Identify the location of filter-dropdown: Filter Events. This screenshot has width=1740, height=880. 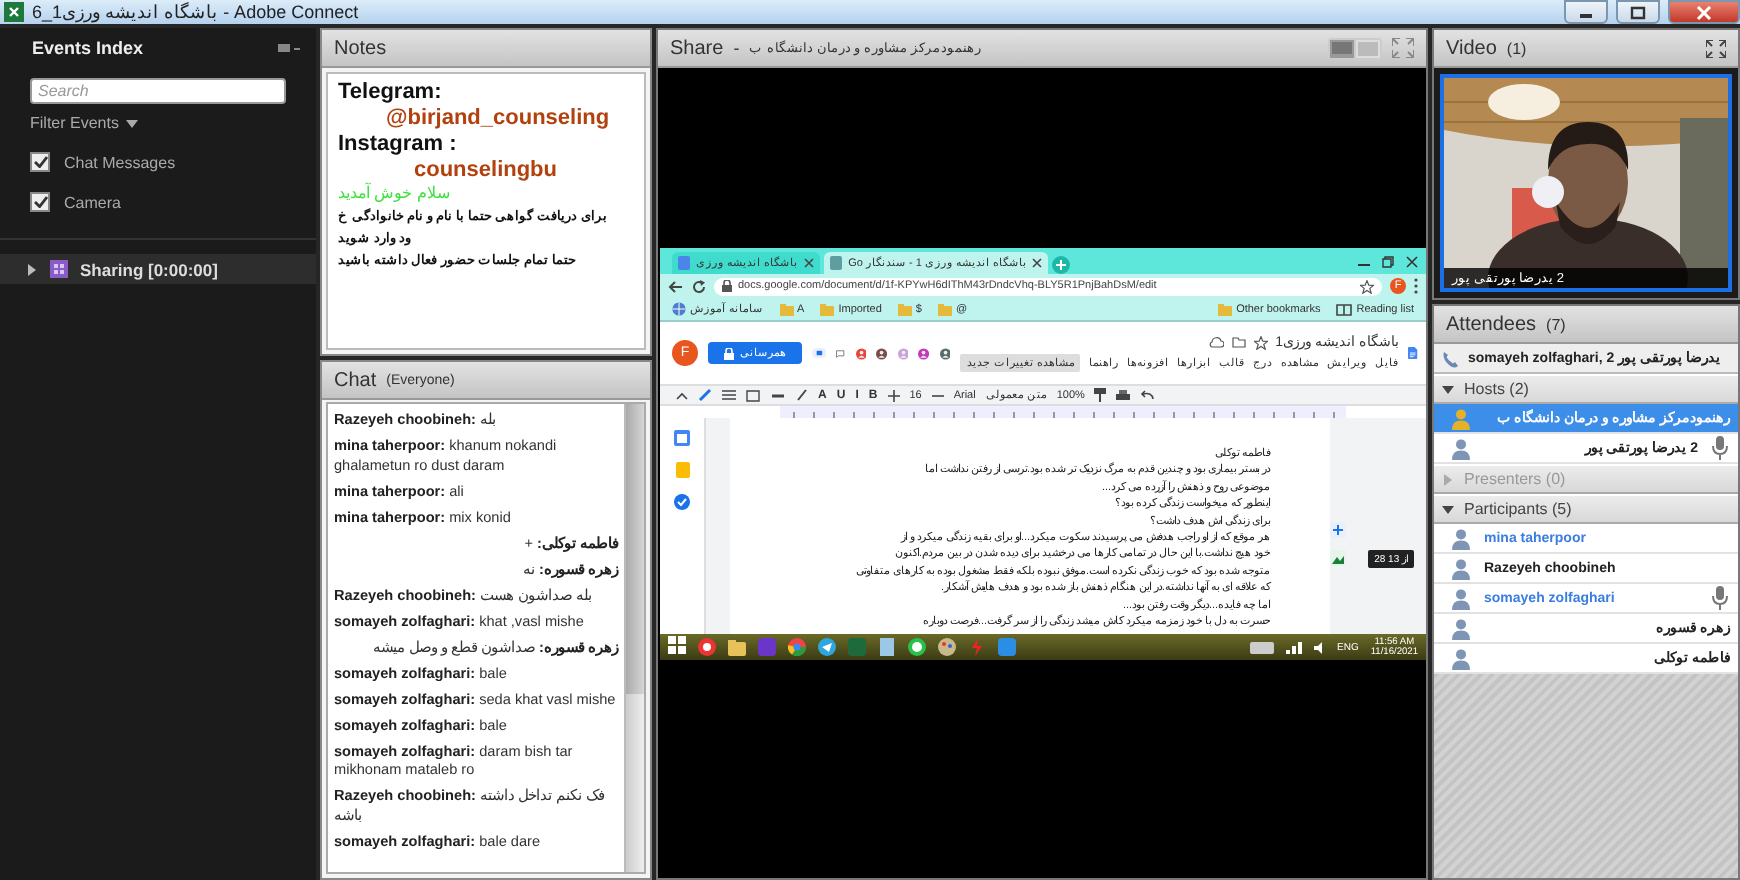
(84, 123).